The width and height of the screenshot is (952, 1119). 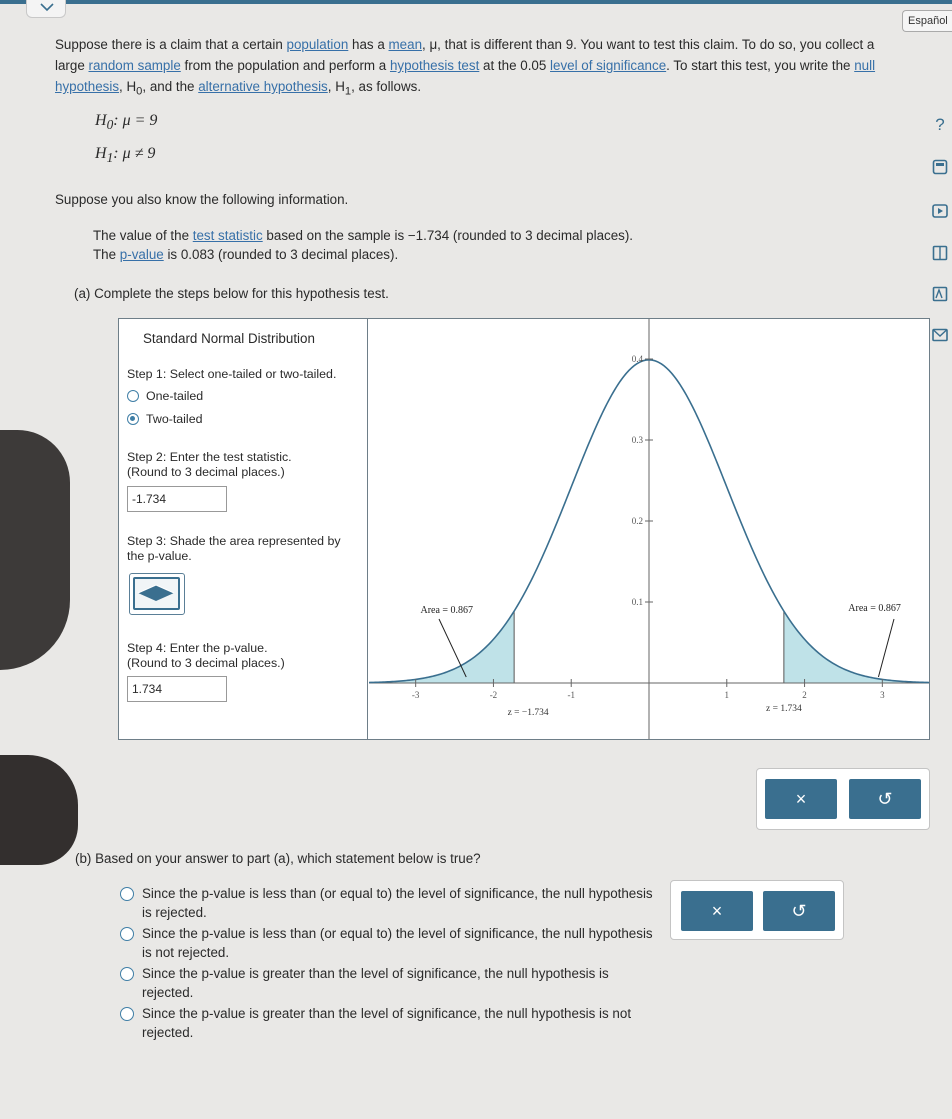 What do you see at coordinates (452, 648) in the screenshot?
I see `left-area-pointer` at bounding box center [452, 648].